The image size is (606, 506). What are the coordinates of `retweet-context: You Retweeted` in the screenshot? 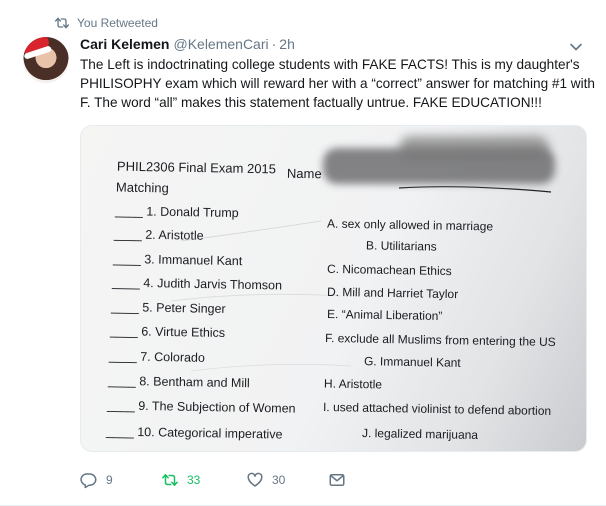 It's located at (106, 23).